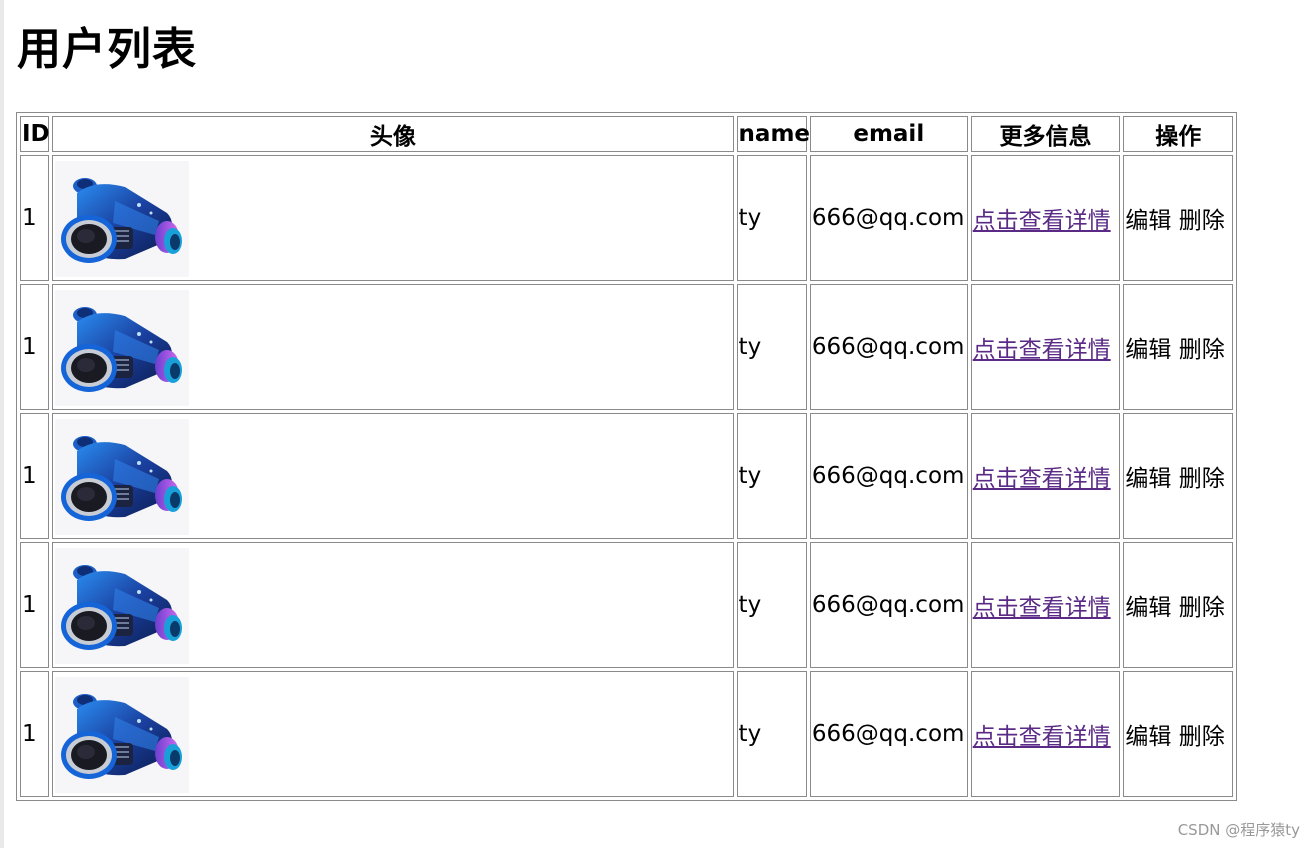 The width and height of the screenshot is (1315, 848). I want to click on window-edge, so click(2, 424).